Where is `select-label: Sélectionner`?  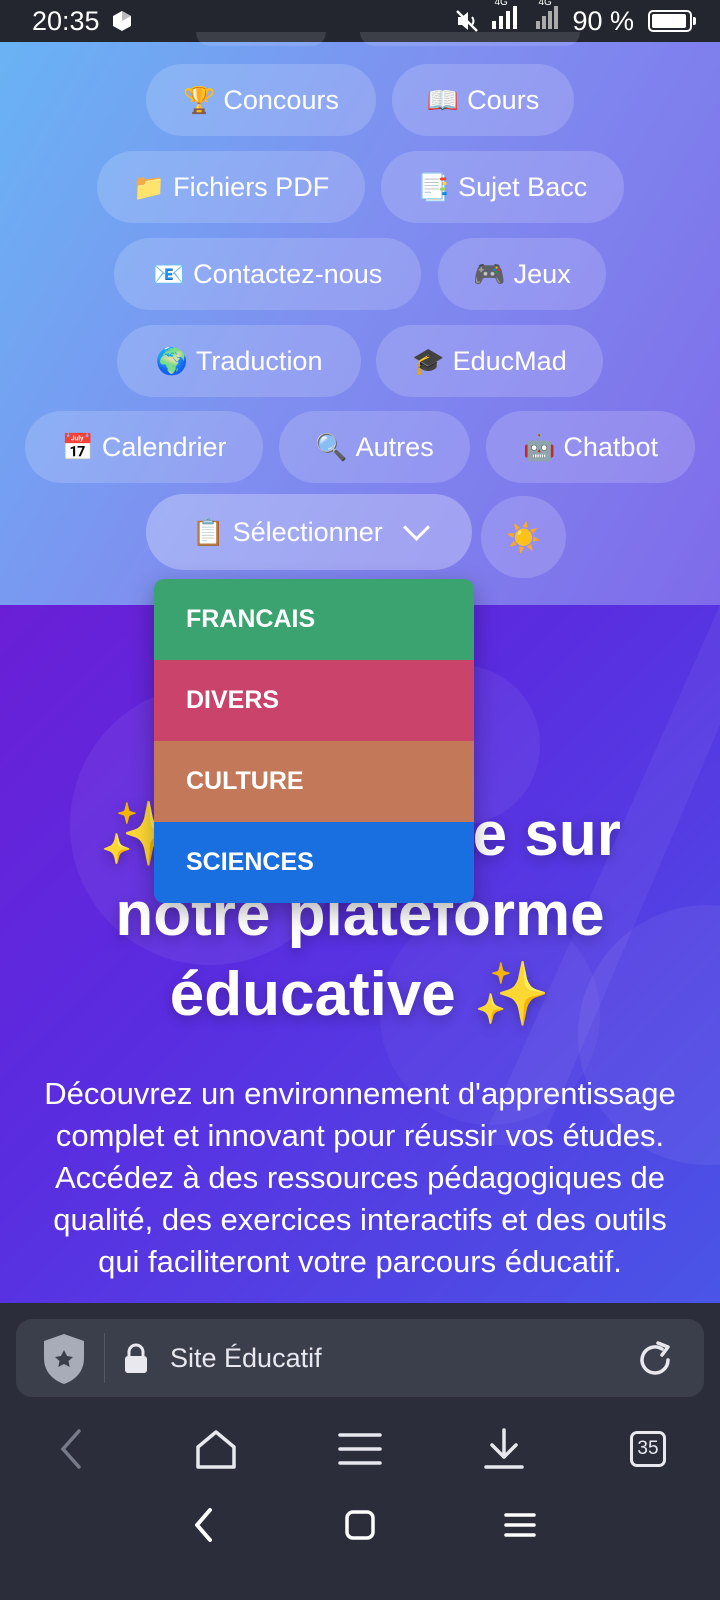
select-label: Sélectionner is located at coordinates (307, 531).